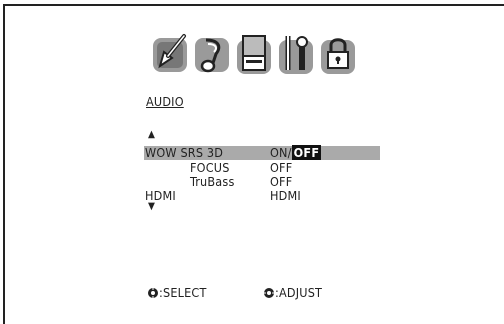 This screenshot has height=324, width=504. What do you see at coordinates (183, 292) in the screenshot?
I see `select-hint: :SELECT` at bounding box center [183, 292].